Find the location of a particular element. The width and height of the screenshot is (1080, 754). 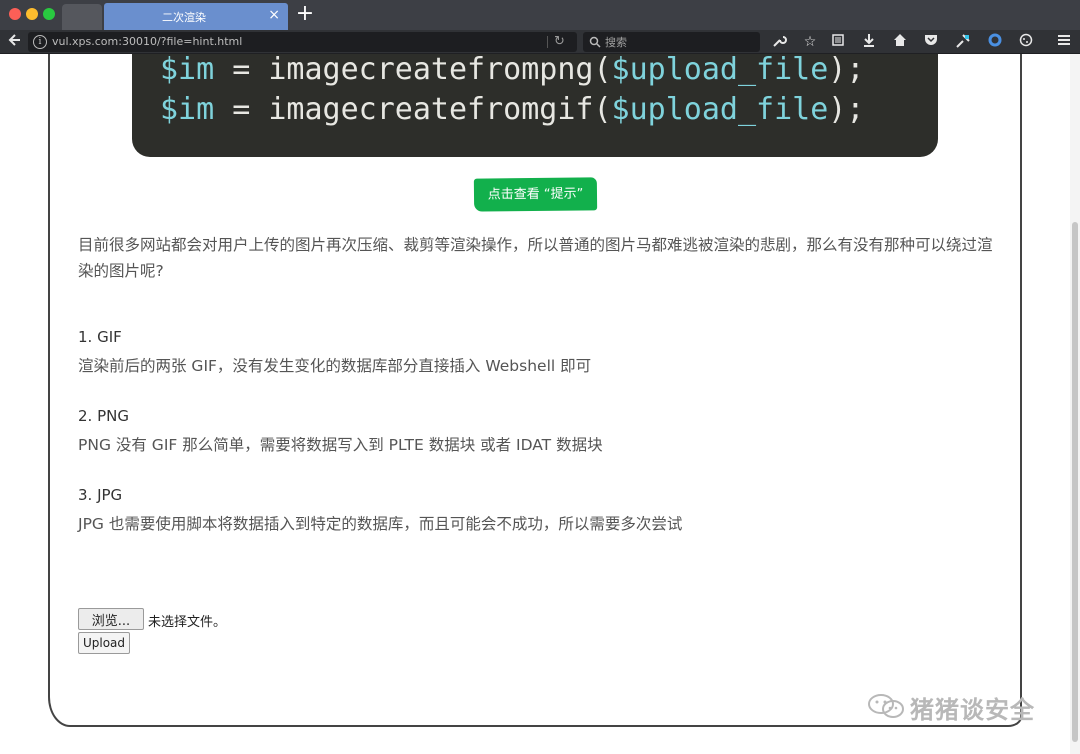

tab-title: 二次渲染 is located at coordinates (184, 17).